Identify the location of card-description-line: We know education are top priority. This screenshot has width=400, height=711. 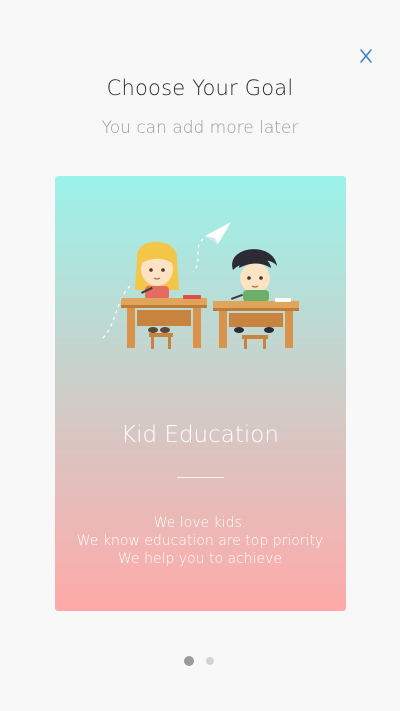
(200, 541).